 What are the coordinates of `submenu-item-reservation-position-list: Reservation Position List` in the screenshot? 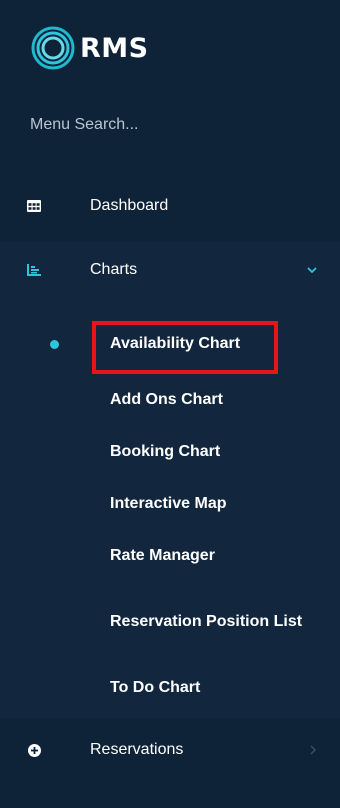 It's located at (170, 622).